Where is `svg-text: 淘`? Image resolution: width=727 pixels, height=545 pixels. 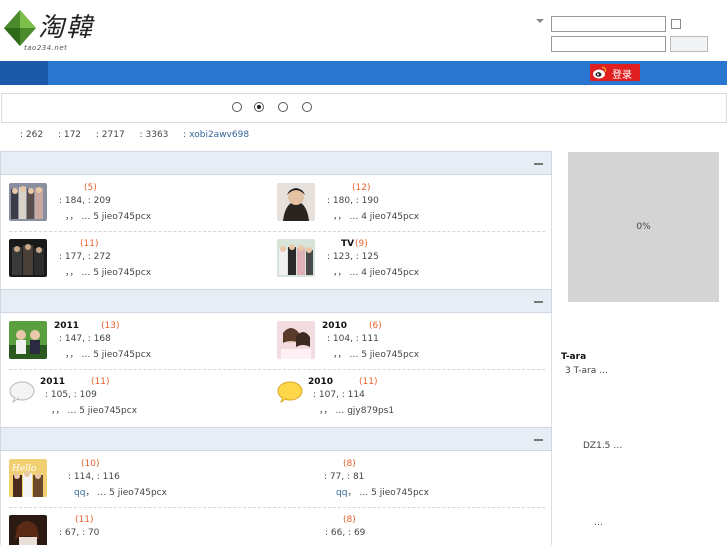 svg-text: 淘 is located at coordinates (52, 28).